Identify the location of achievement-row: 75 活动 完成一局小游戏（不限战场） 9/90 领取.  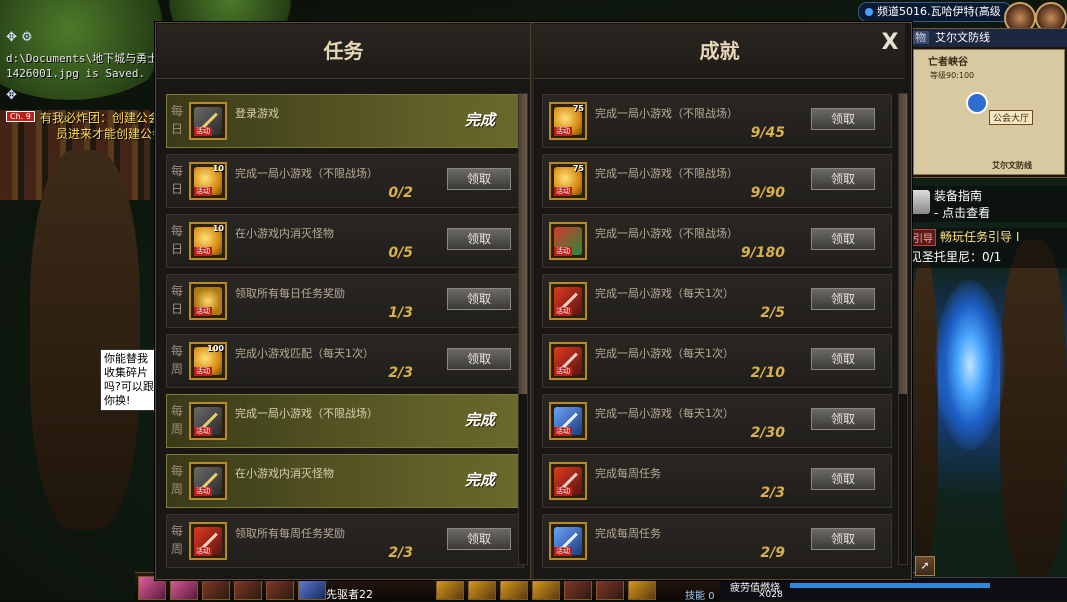
(717, 181).